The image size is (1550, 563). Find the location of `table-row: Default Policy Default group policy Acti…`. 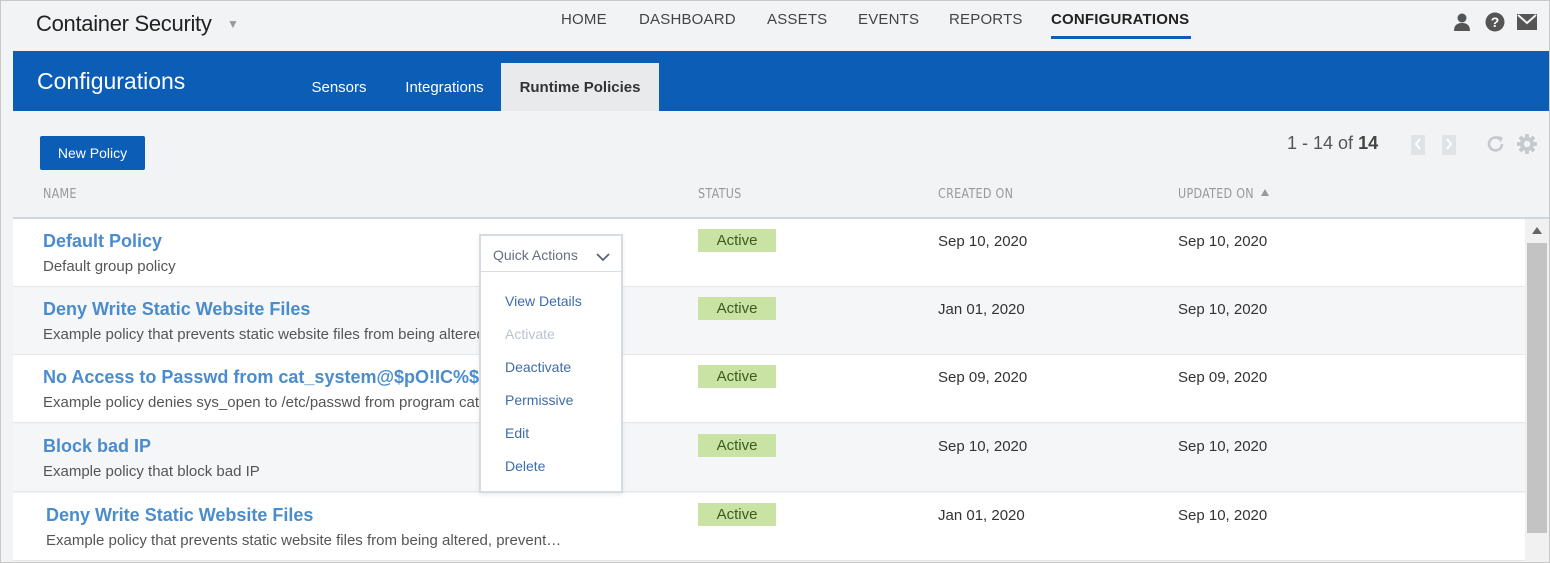

table-row: Default Policy Default group policy Acti… is located at coordinates (769, 253).